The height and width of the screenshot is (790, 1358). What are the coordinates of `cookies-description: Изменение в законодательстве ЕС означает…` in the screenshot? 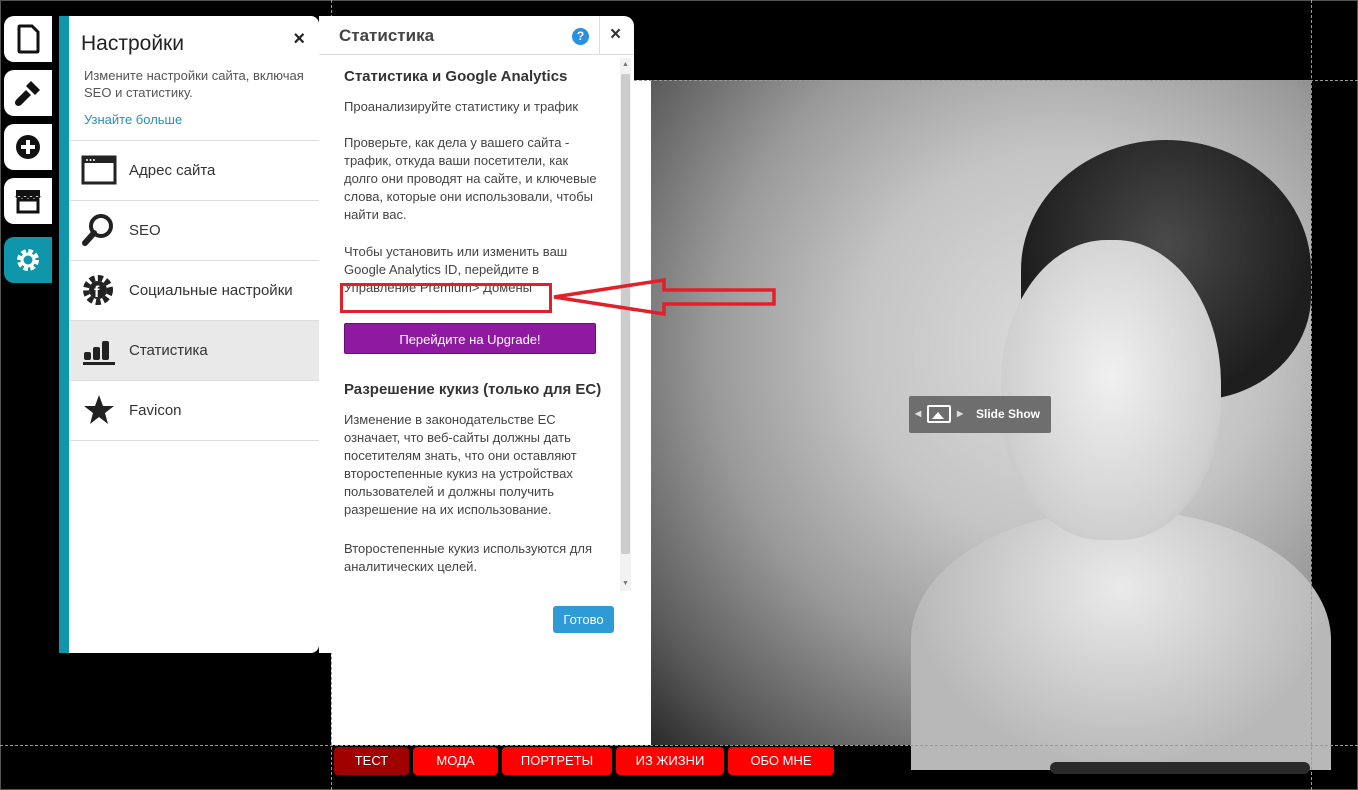 It's located at (460, 464).